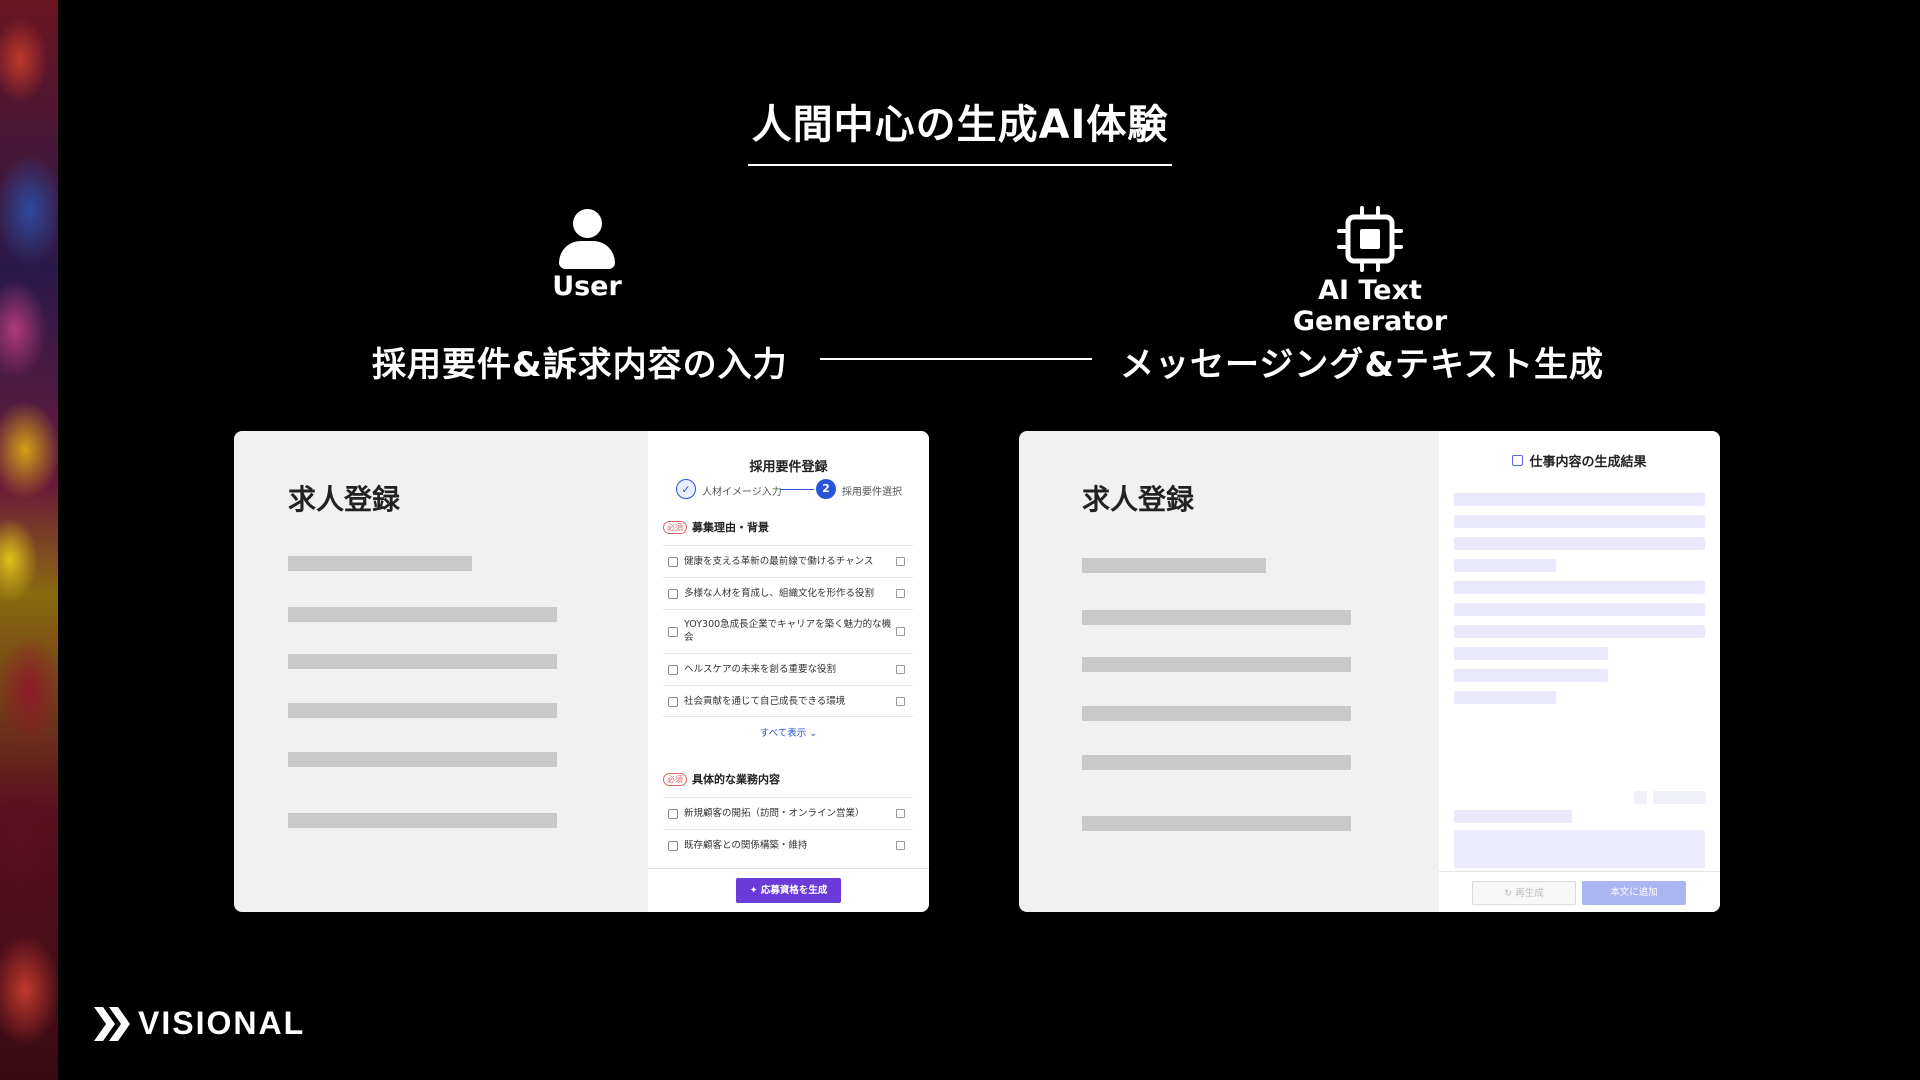  What do you see at coordinates (112, 1024) in the screenshot?
I see `chevron-logo-icon` at bounding box center [112, 1024].